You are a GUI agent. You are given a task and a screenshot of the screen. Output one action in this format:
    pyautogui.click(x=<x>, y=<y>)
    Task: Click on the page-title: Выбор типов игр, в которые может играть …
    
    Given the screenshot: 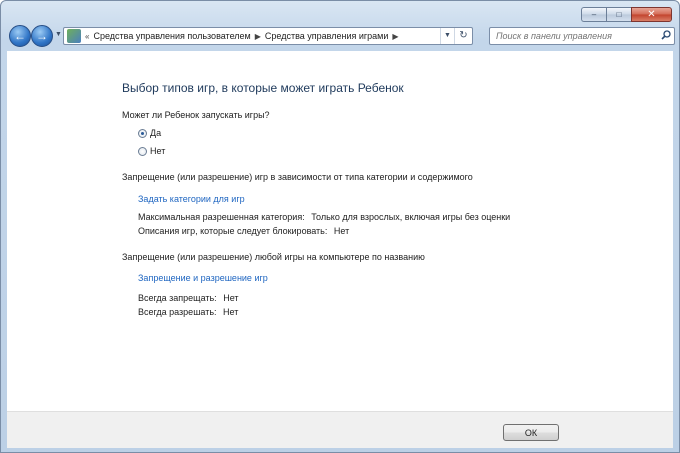 What is the action you would take?
    pyautogui.click(x=263, y=88)
    